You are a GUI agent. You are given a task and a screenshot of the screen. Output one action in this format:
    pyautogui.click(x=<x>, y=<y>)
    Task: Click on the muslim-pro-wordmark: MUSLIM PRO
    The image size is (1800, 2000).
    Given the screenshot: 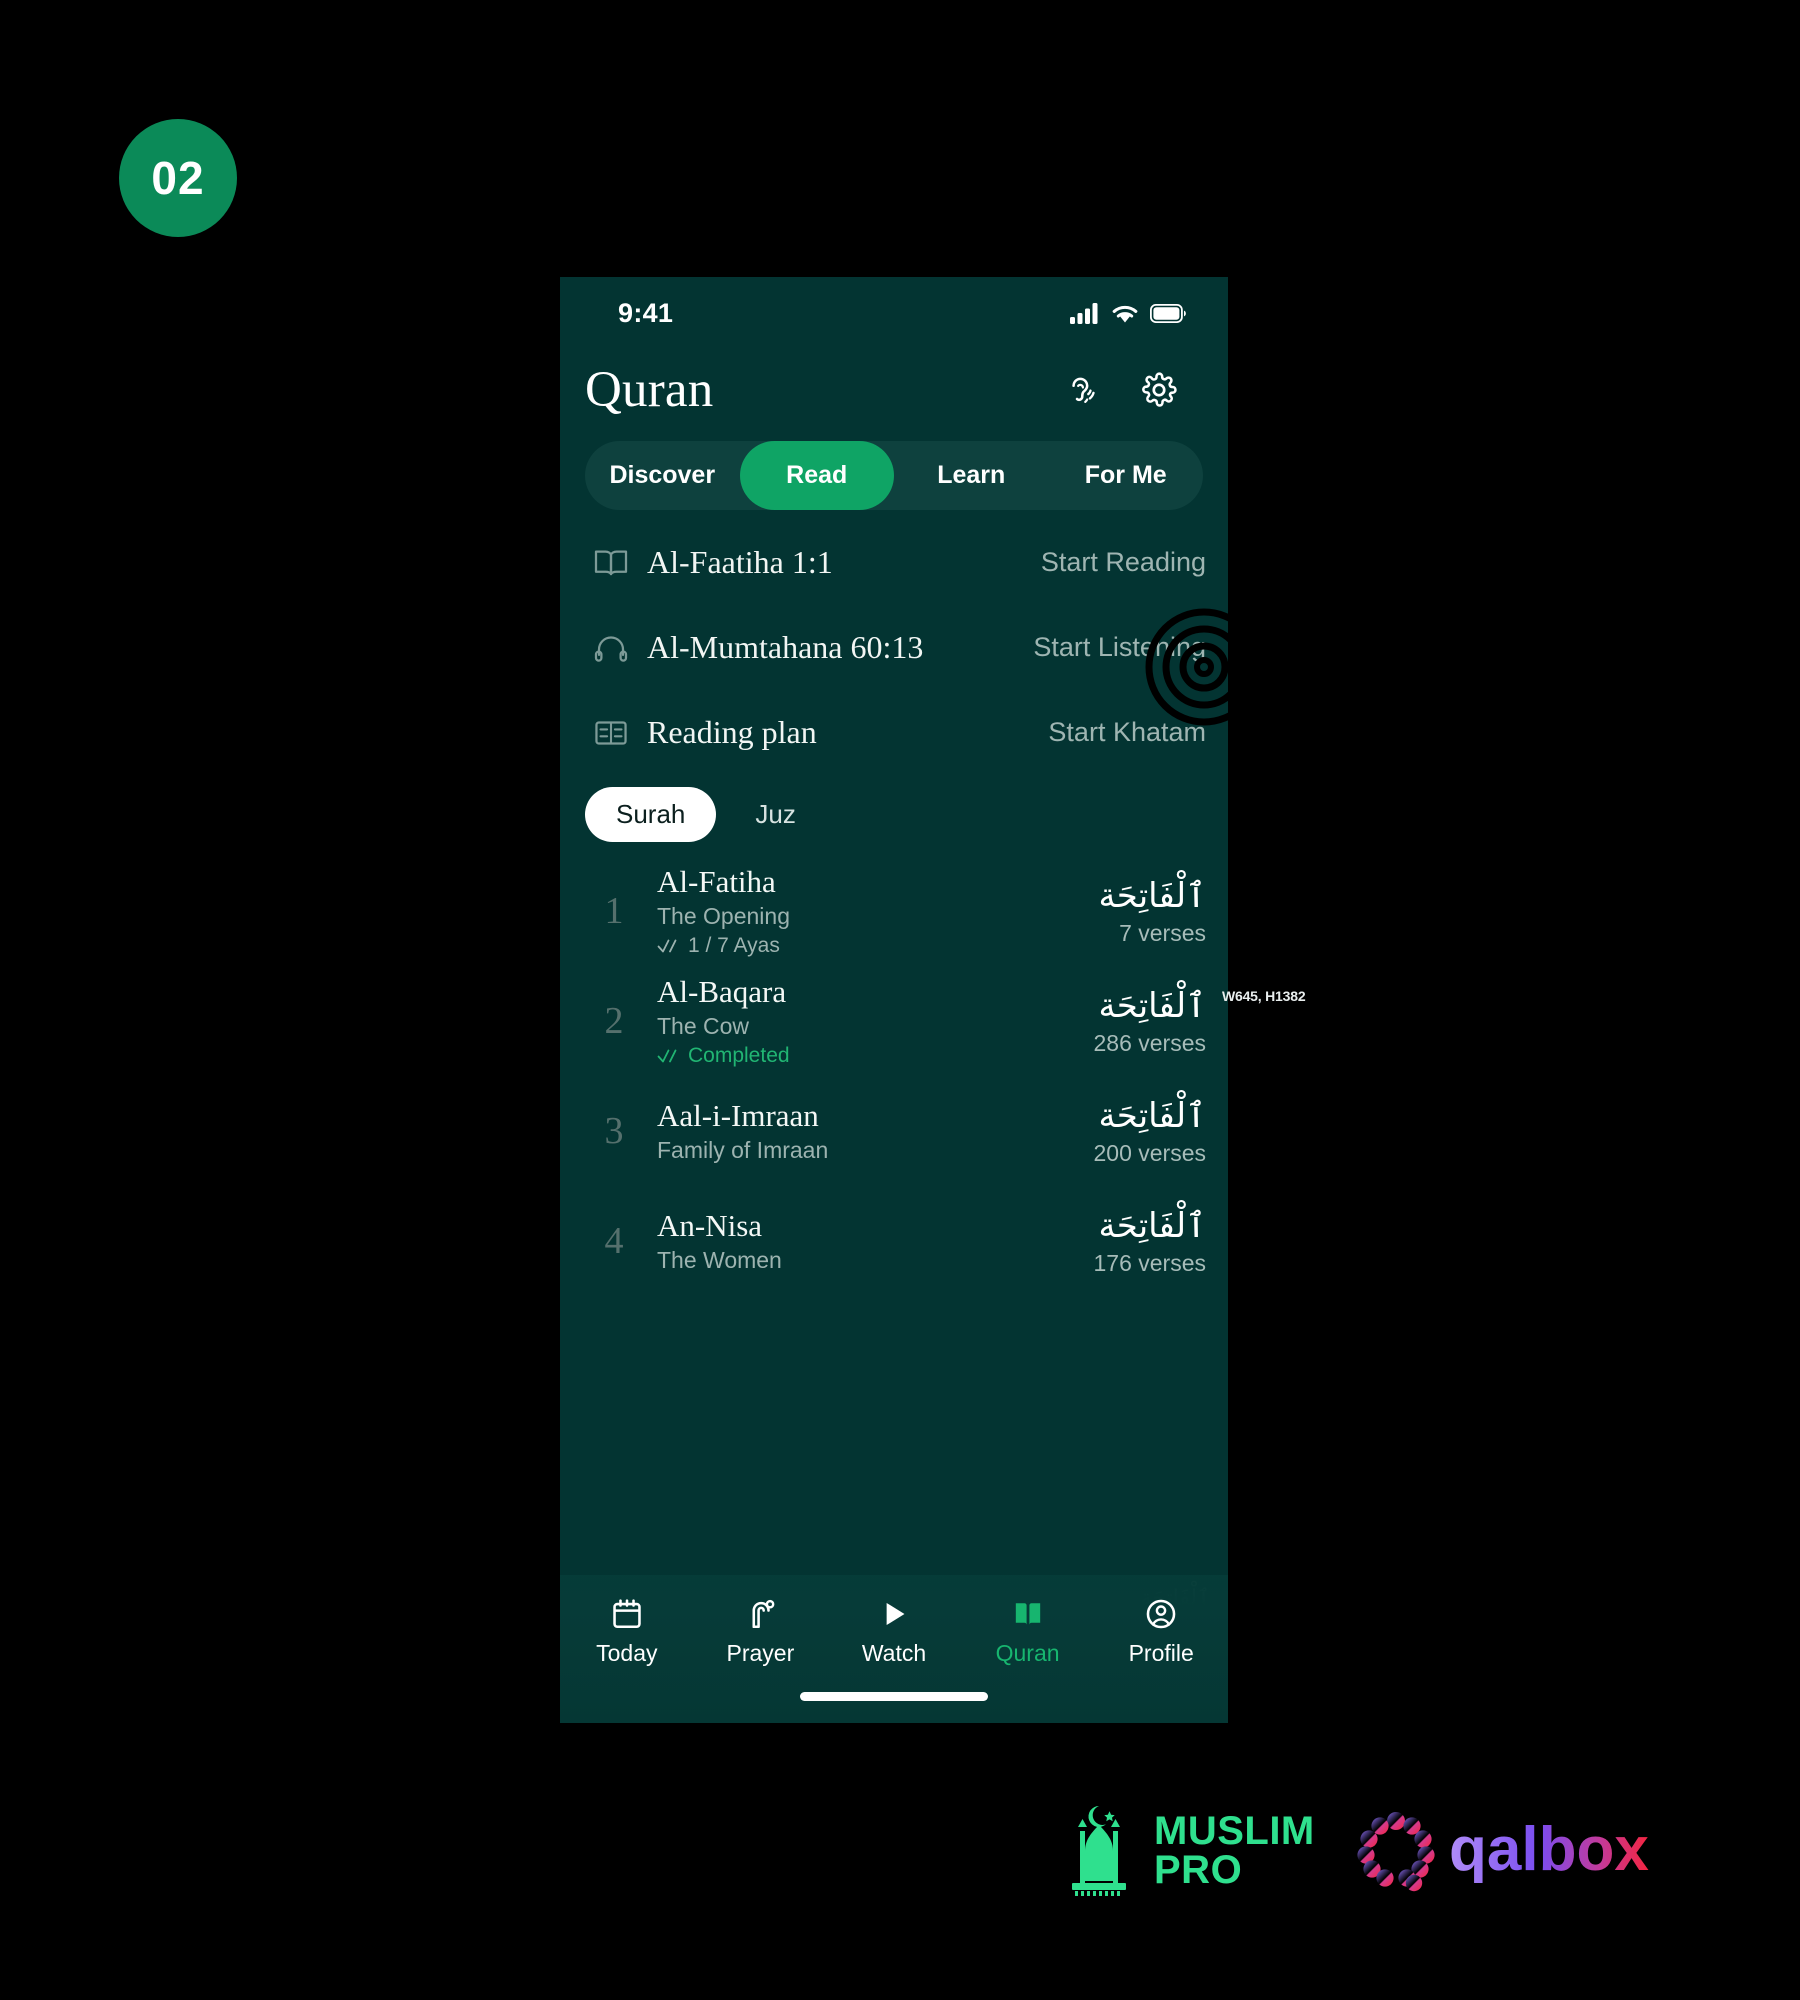 What is the action you would take?
    pyautogui.click(x=1234, y=1850)
    